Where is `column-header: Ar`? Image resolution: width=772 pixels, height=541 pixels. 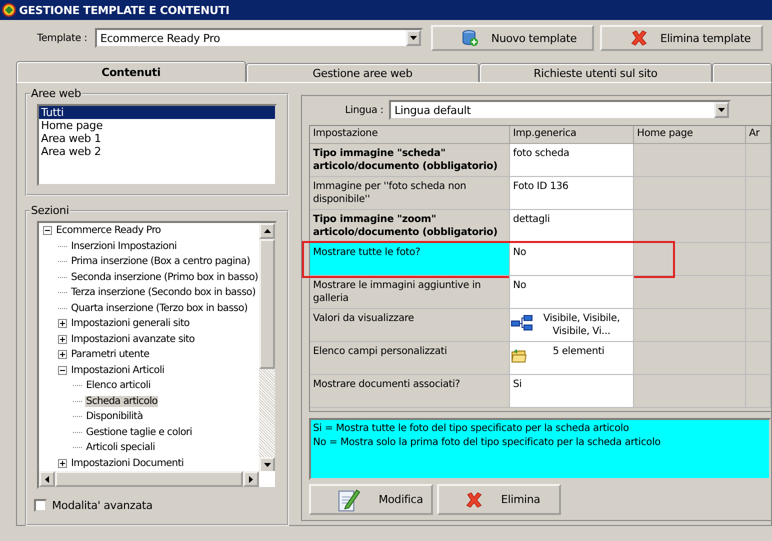 column-header: Ar is located at coordinates (758, 135).